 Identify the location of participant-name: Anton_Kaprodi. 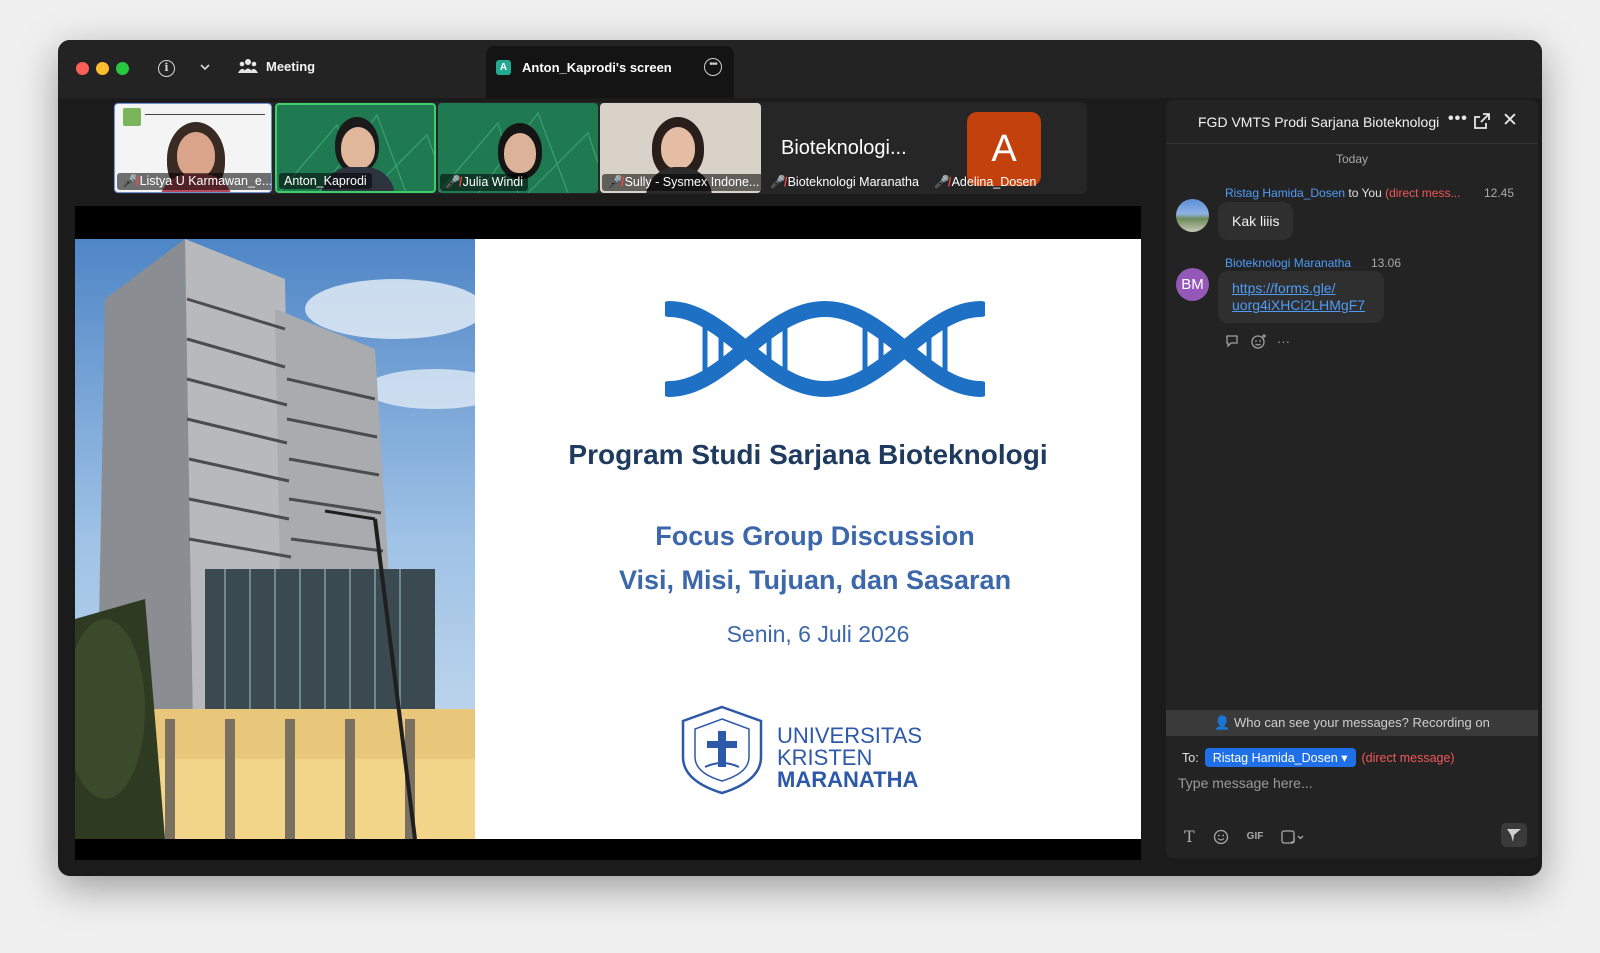
(325, 181).